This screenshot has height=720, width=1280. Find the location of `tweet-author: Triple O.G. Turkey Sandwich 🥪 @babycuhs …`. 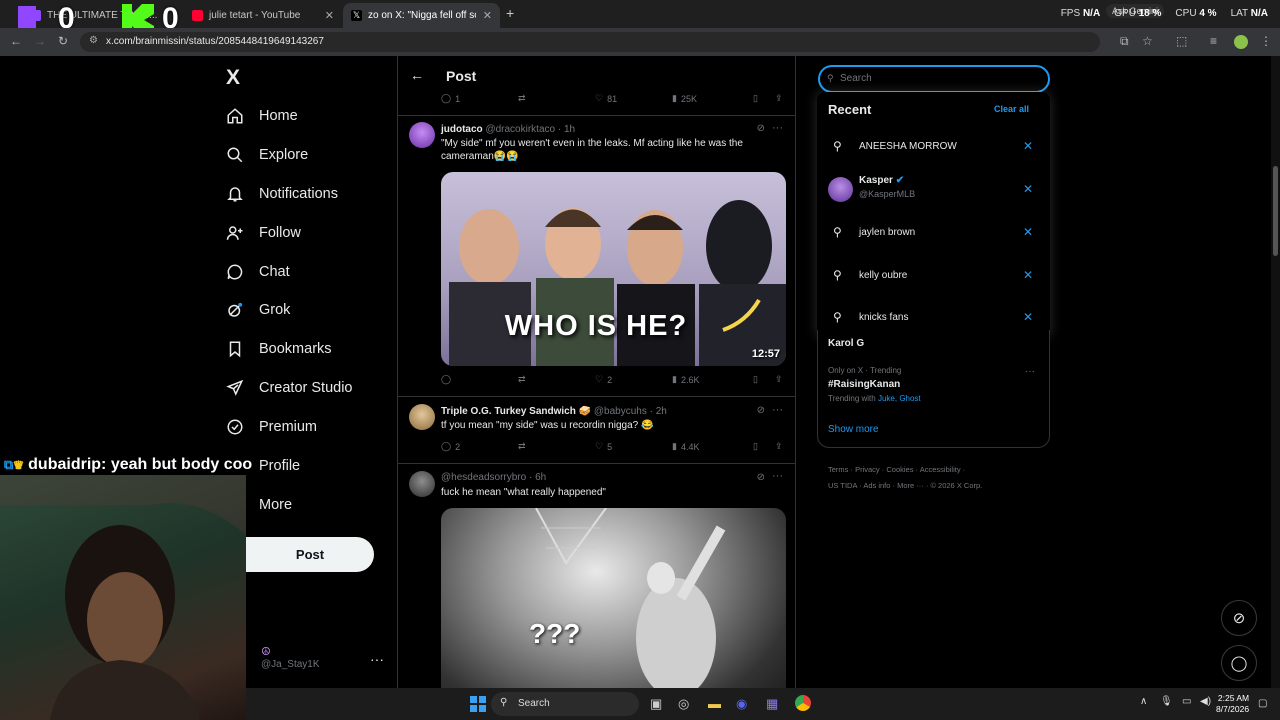

tweet-author: Triple O.G. Turkey Sandwich 🥪 @babycuhs … is located at coordinates (554, 411).